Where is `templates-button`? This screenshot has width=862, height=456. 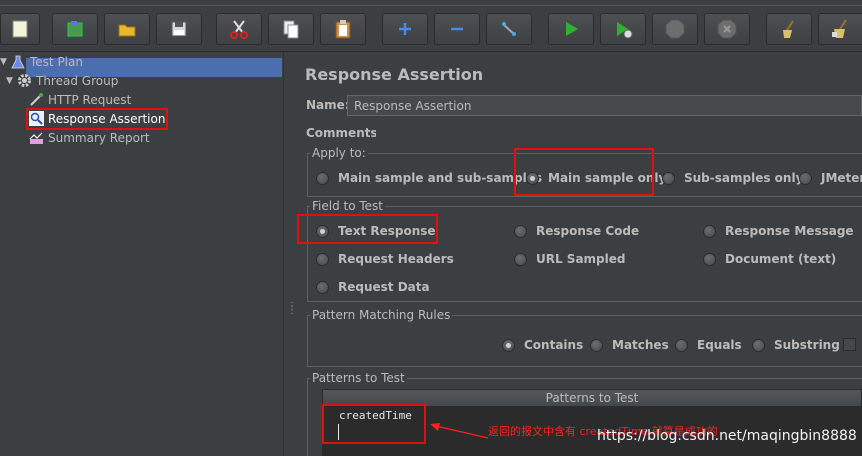 templates-button is located at coordinates (75, 29).